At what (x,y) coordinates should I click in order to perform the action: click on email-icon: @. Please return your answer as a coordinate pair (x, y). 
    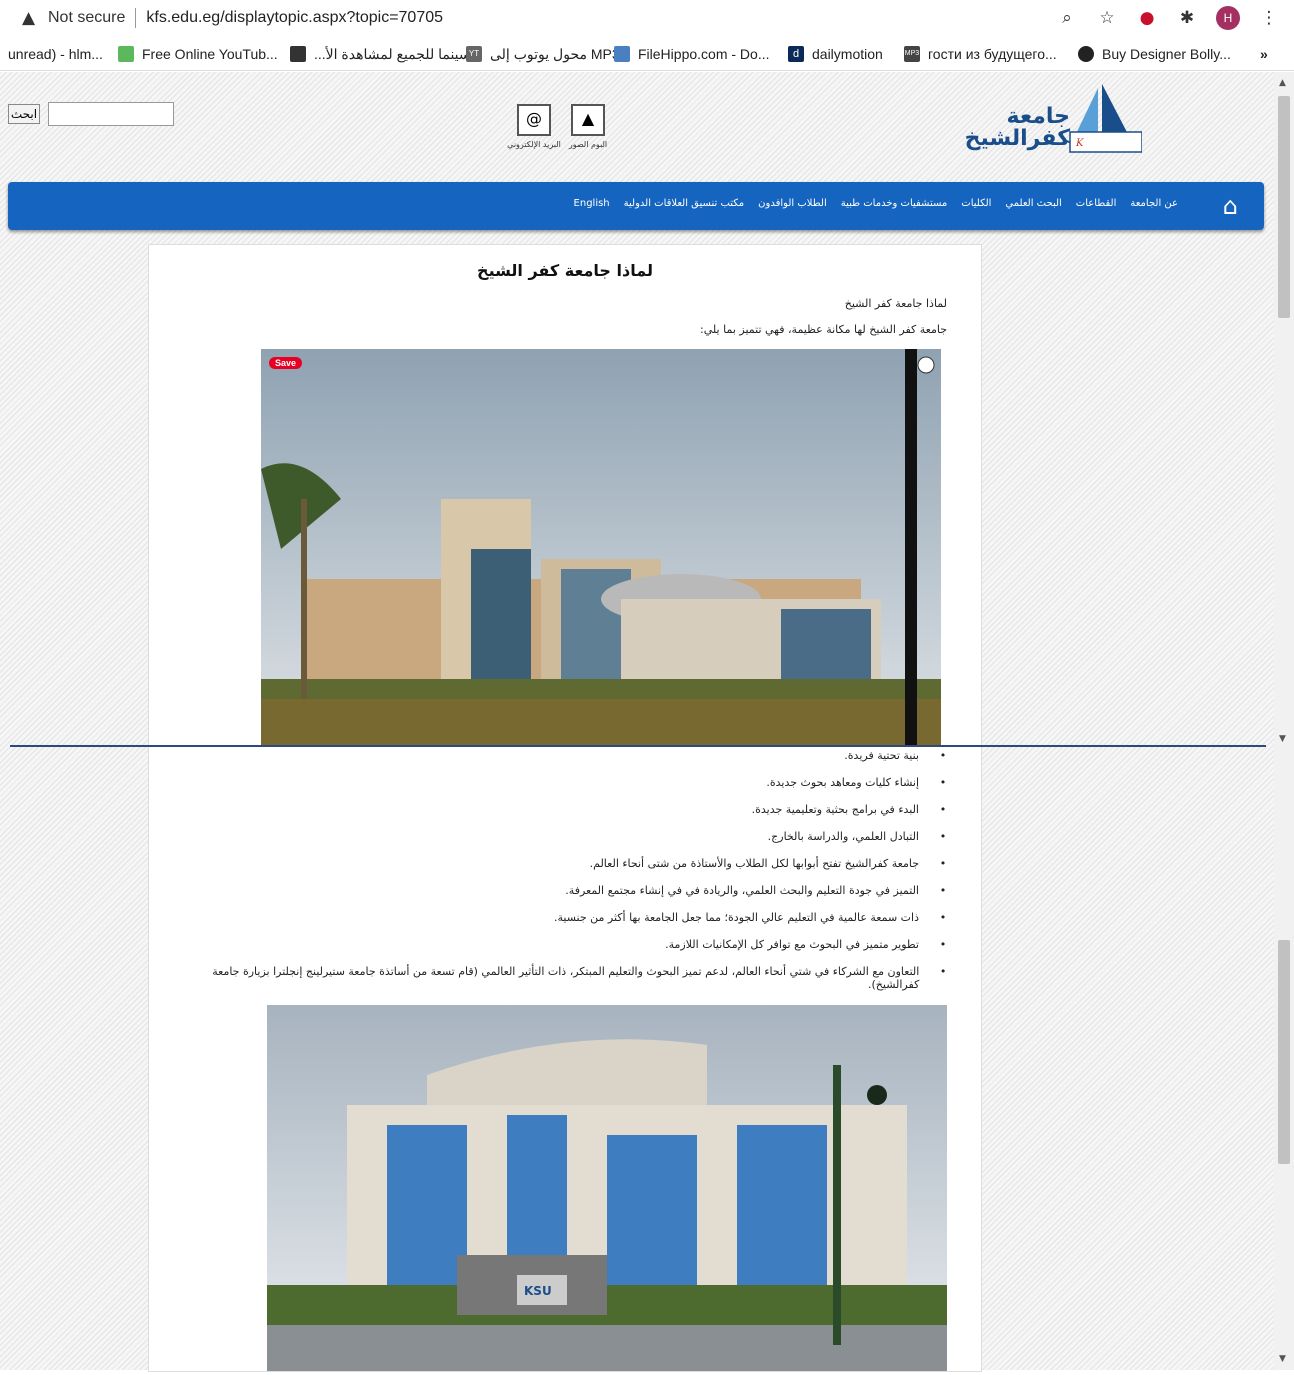
    Looking at the image, I should click on (534, 120).